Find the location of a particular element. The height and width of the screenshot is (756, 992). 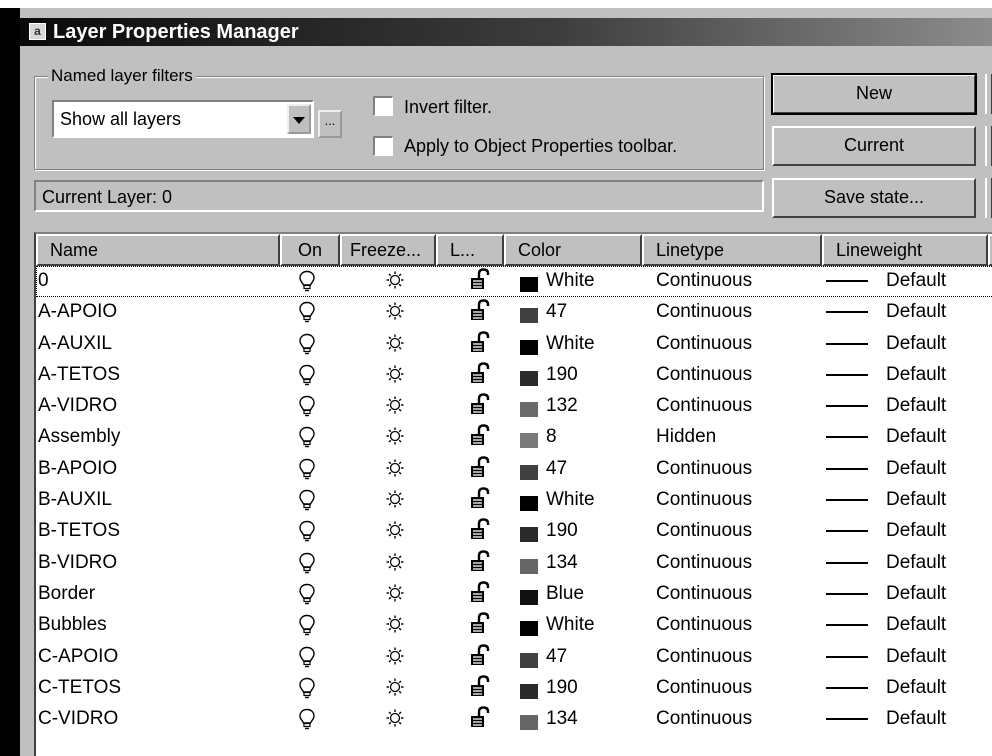

layer-color: 190 is located at coordinates (562, 531).